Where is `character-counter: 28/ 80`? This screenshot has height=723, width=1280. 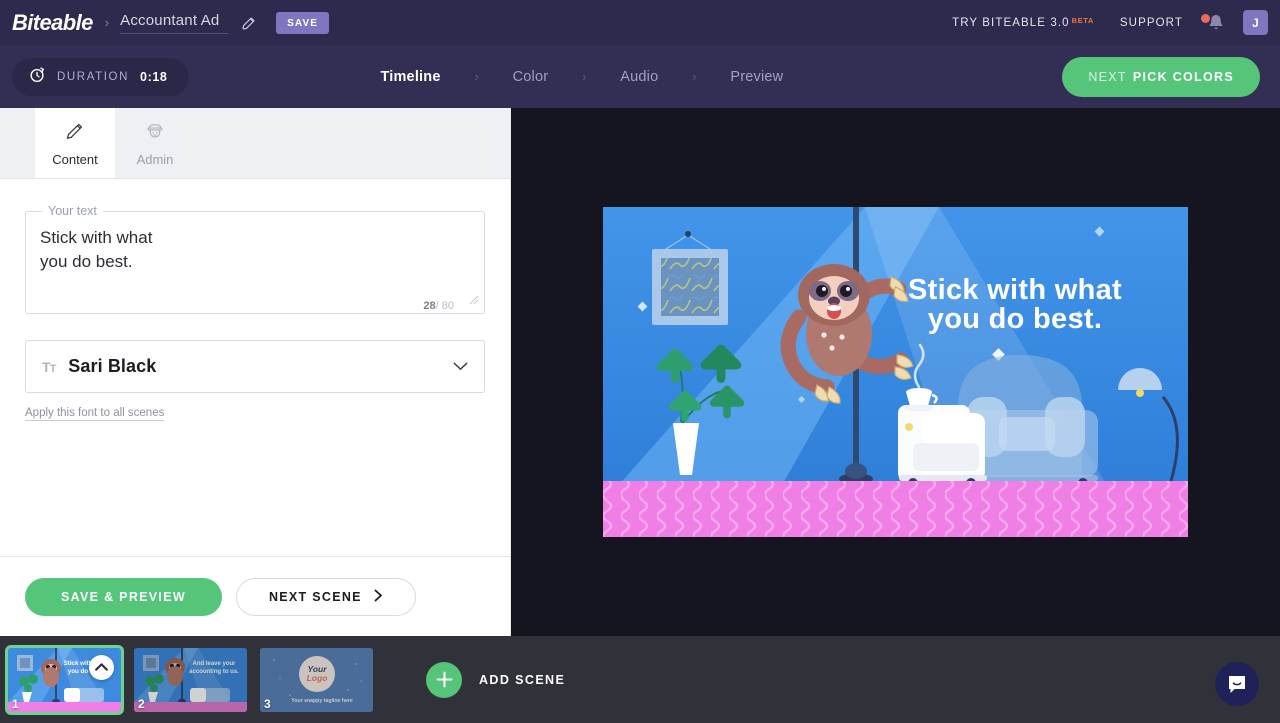 character-counter: 28/ 80 is located at coordinates (438, 306).